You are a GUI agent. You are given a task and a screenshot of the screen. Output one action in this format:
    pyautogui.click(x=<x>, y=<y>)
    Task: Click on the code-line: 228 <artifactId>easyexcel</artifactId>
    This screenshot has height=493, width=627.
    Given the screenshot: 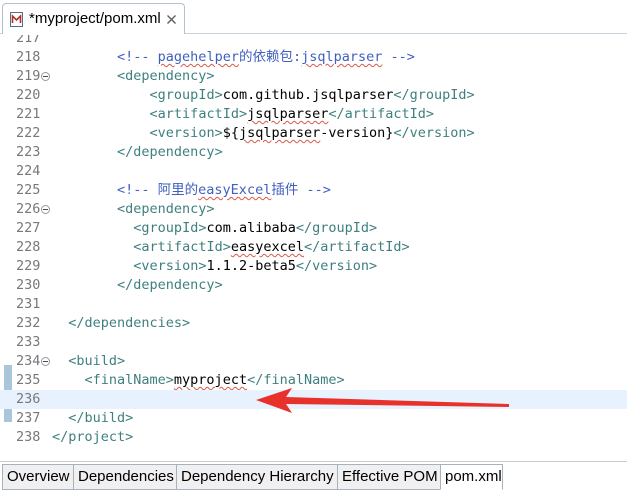 What is the action you would take?
    pyautogui.click(x=313, y=247)
    